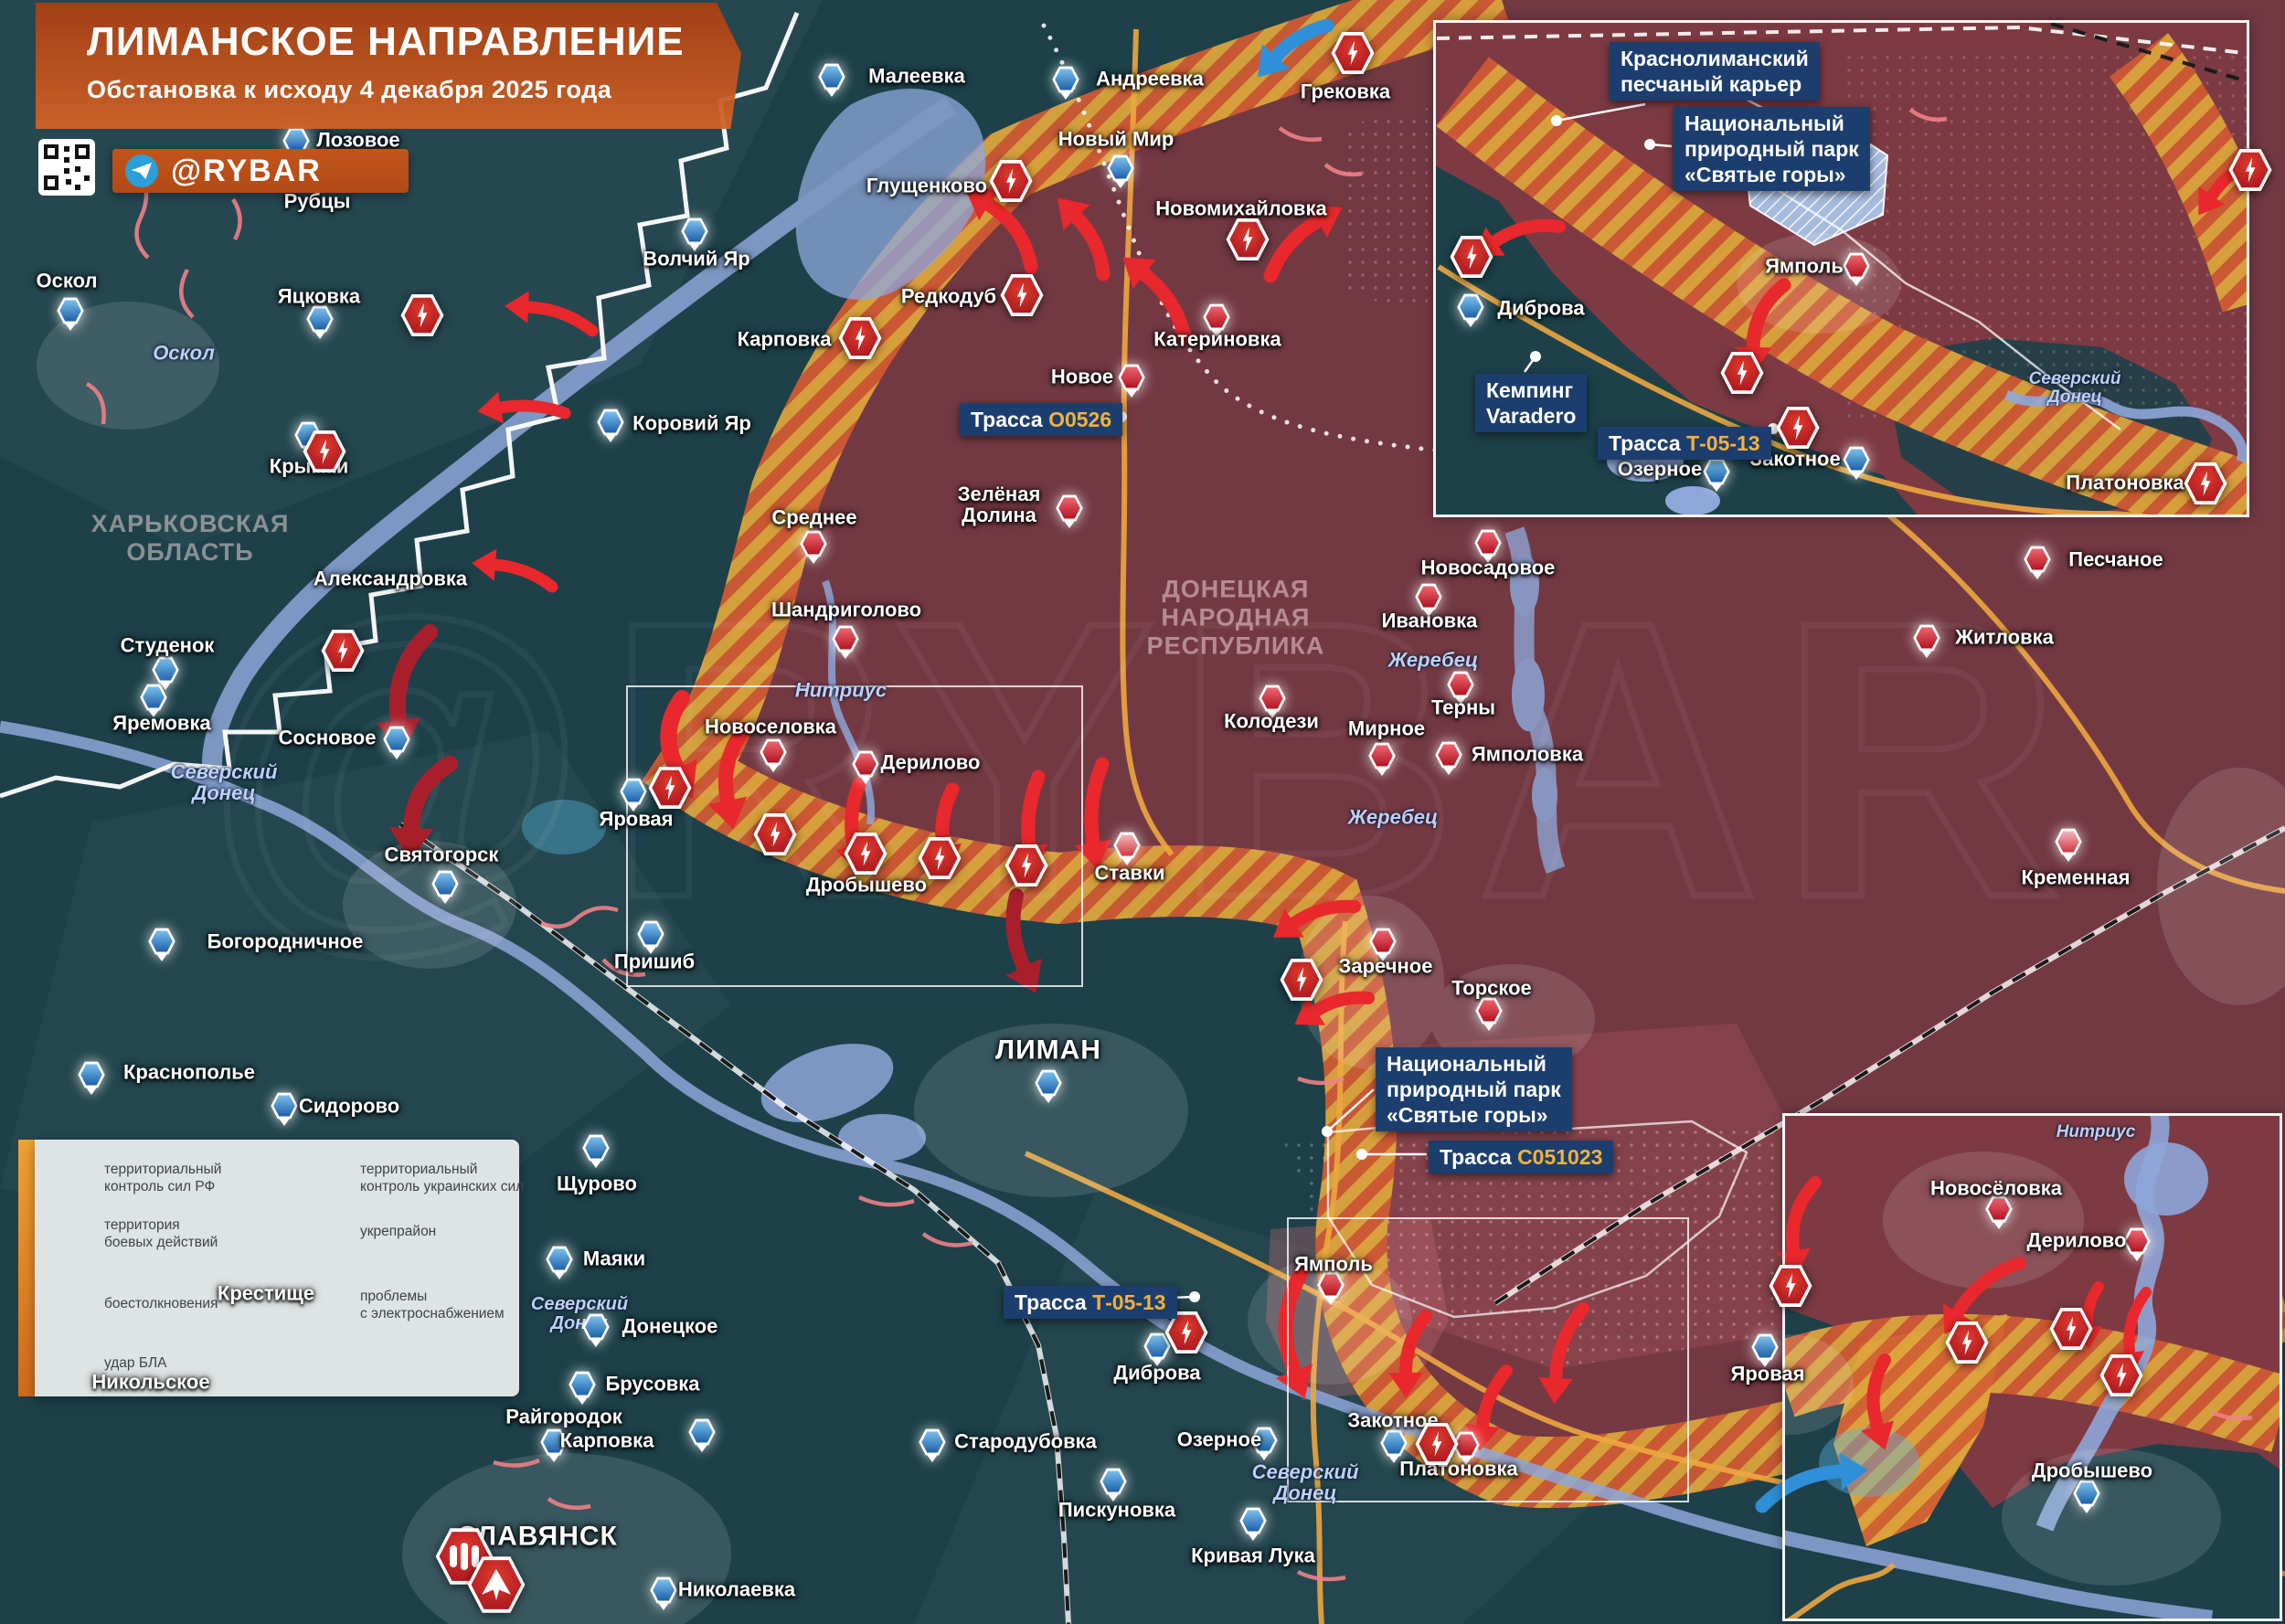 Image resolution: width=2285 pixels, height=1624 pixels. What do you see at coordinates (161, 1234) in the screenshot?
I see `legend-label: территория боевых действий` at bounding box center [161, 1234].